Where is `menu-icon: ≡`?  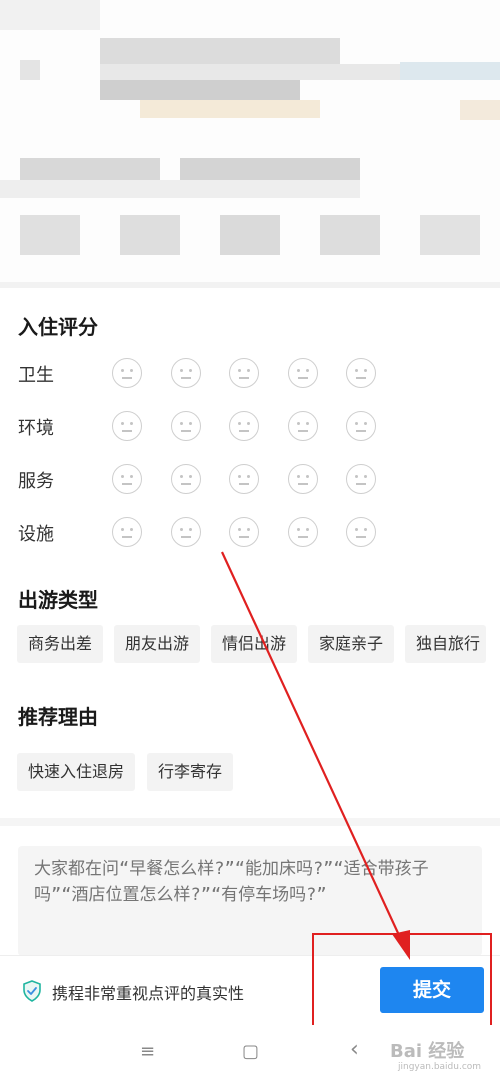
menu-icon: ≡ is located at coordinates (147, 1051).